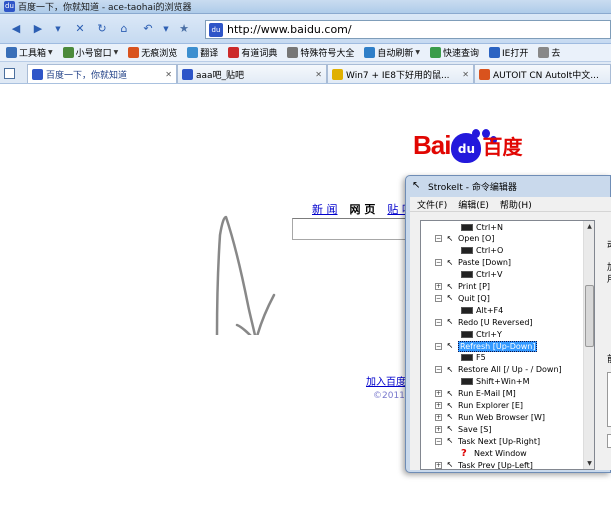 This screenshot has height=522, width=611. What do you see at coordinates (124, 29) in the screenshot?
I see `home-icon: ⌂` at bounding box center [124, 29].